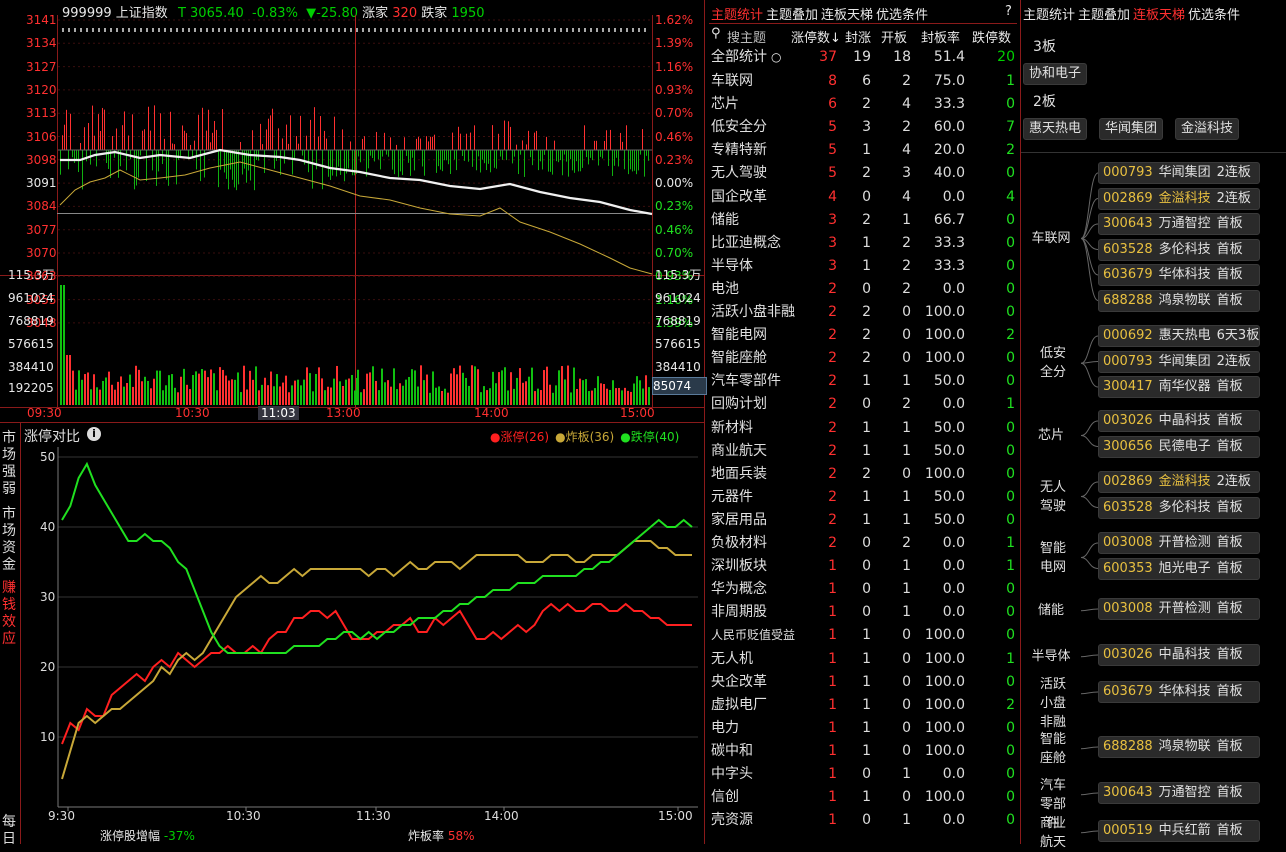 The image size is (1286, 852). I want to click on refresh-icon: ○, so click(776, 57).